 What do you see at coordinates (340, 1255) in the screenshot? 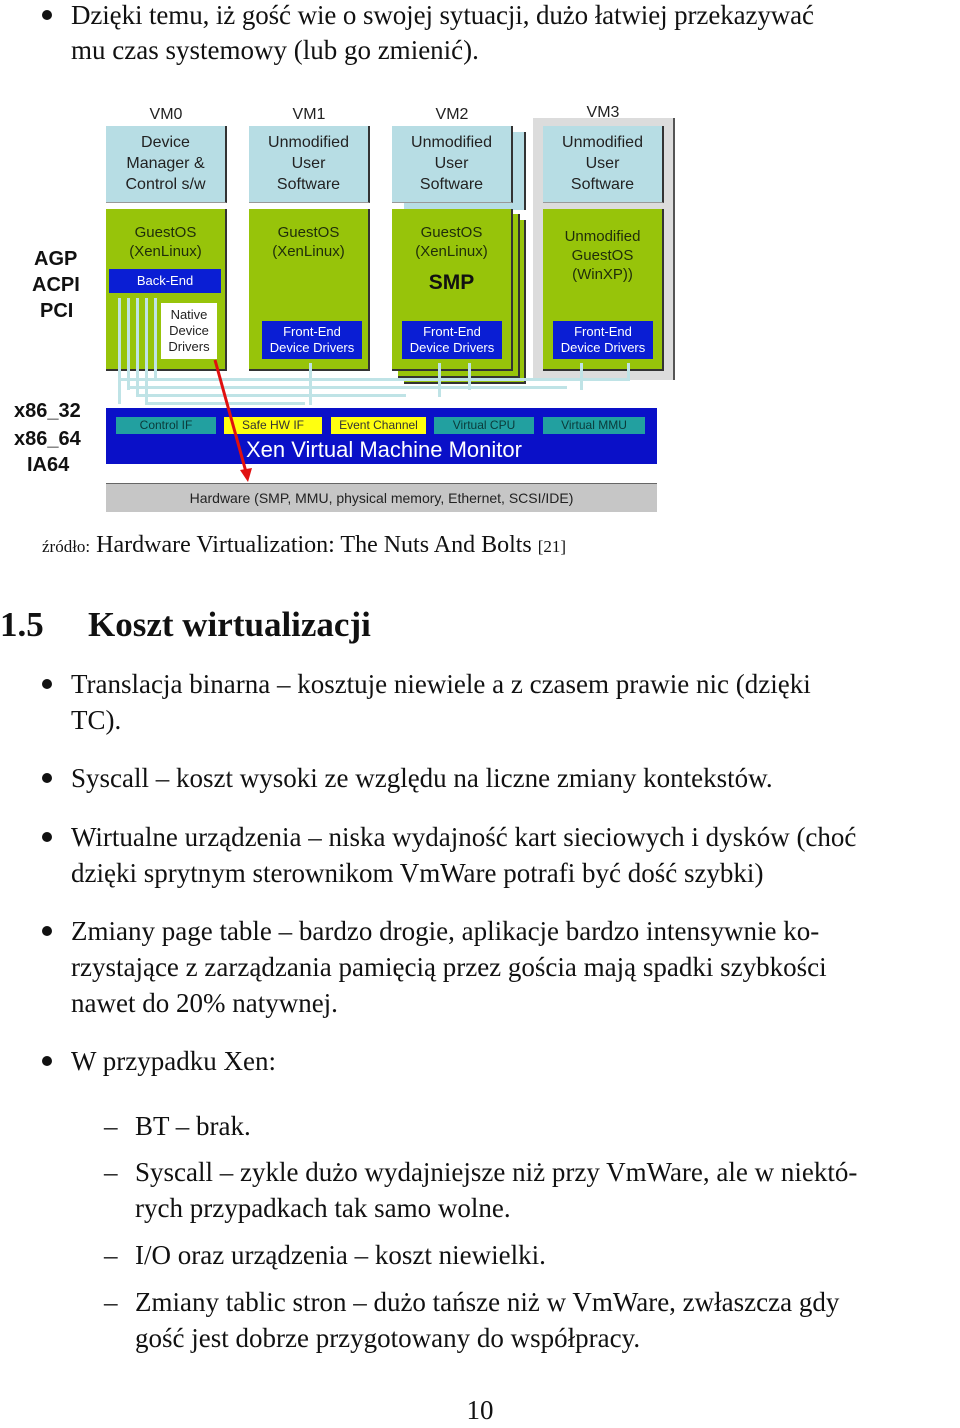
I see `sub-bullet-line: I/O oraz urządzenia – koszt niewielki.` at bounding box center [340, 1255].